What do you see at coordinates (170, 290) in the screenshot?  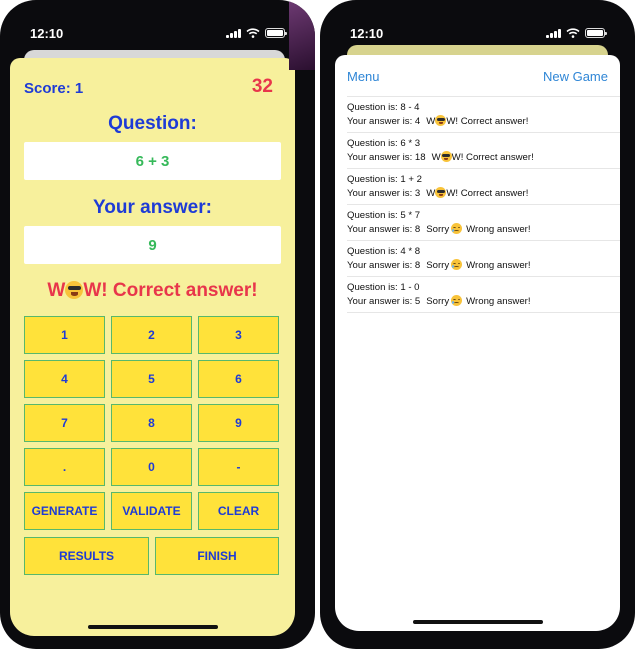 I see `feedback-suffix: W! Correct answer!` at bounding box center [170, 290].